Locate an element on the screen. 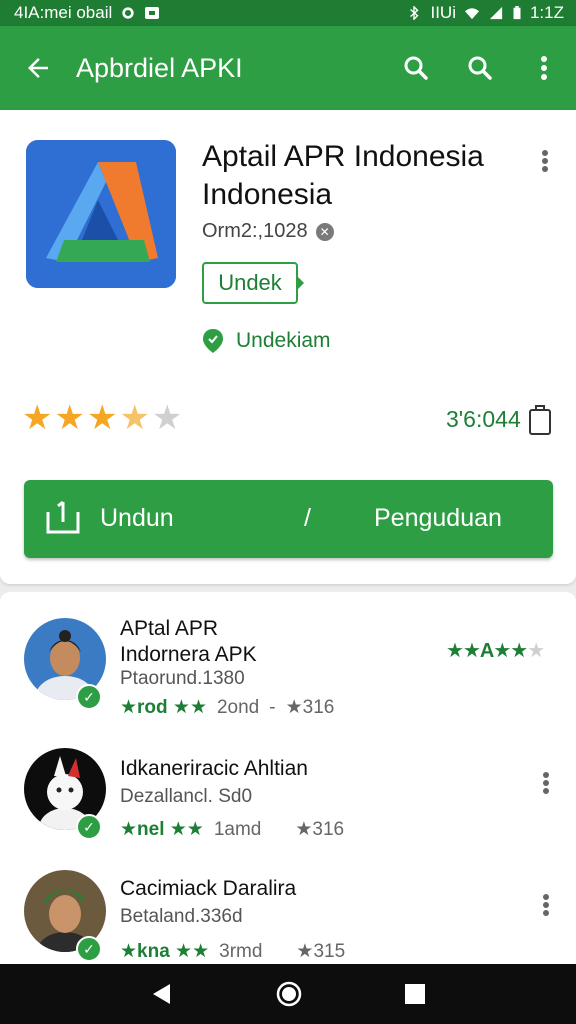 This screenshot has width=576, height=1024. signal-icon is located at coordinates (496, 13).